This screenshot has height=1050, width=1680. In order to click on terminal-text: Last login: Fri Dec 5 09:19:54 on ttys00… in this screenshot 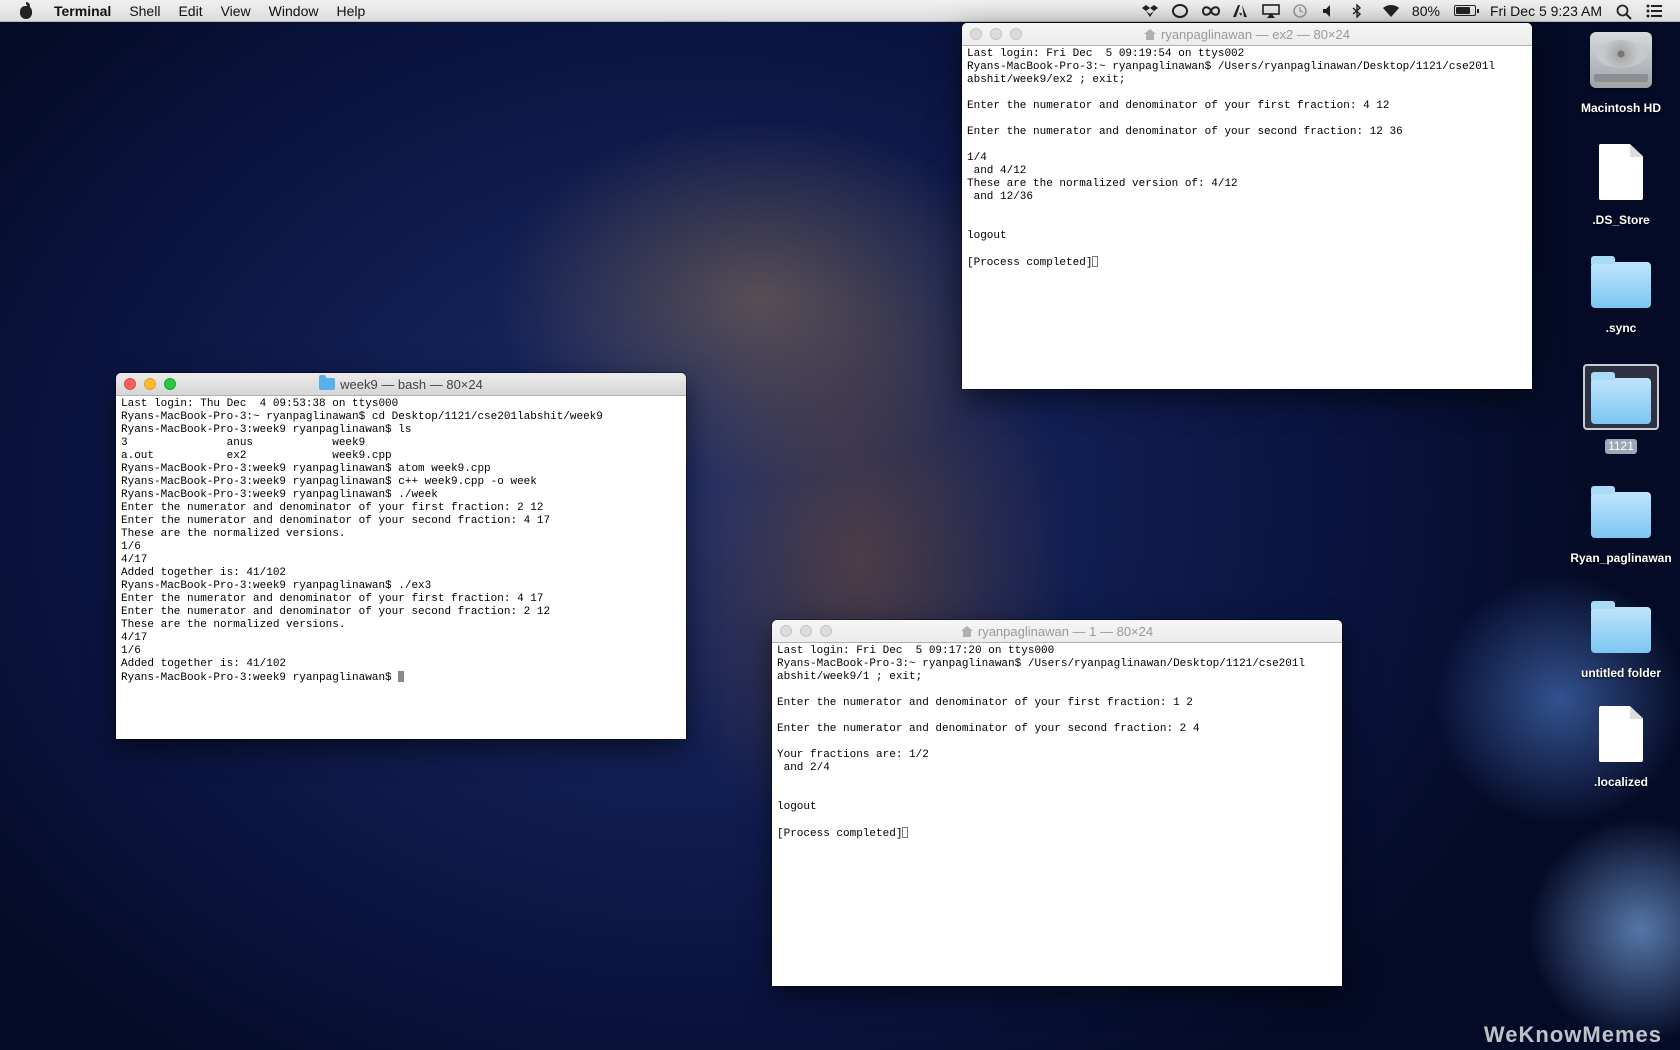, I will do `click(1231, 158)`.